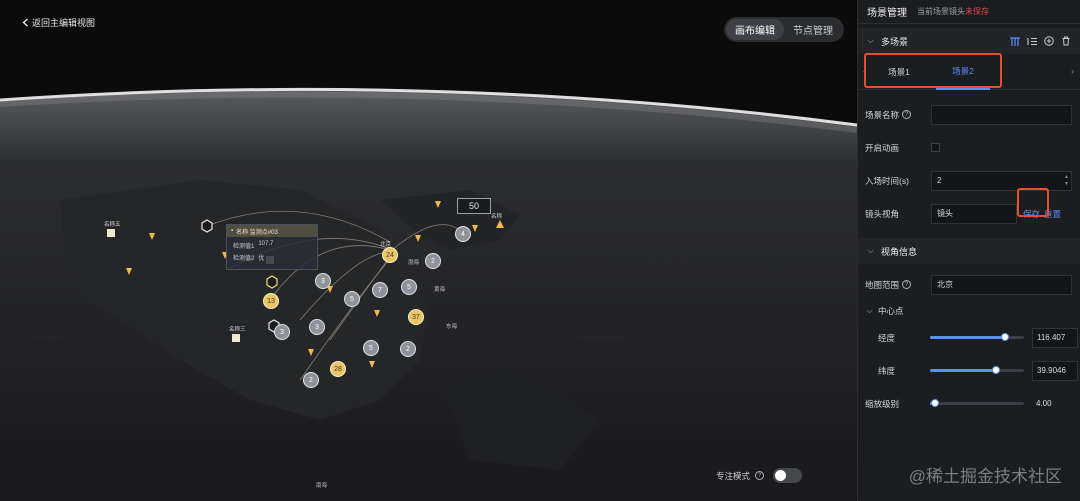  I want to click on focus-mode: 专注模式 ?, so click(759, 475).